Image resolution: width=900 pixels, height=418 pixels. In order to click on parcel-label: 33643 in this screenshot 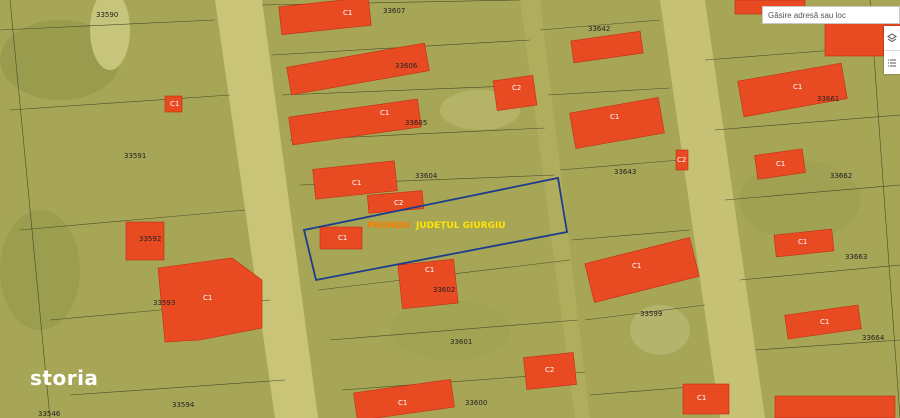, I will do `click(625, 172)`.